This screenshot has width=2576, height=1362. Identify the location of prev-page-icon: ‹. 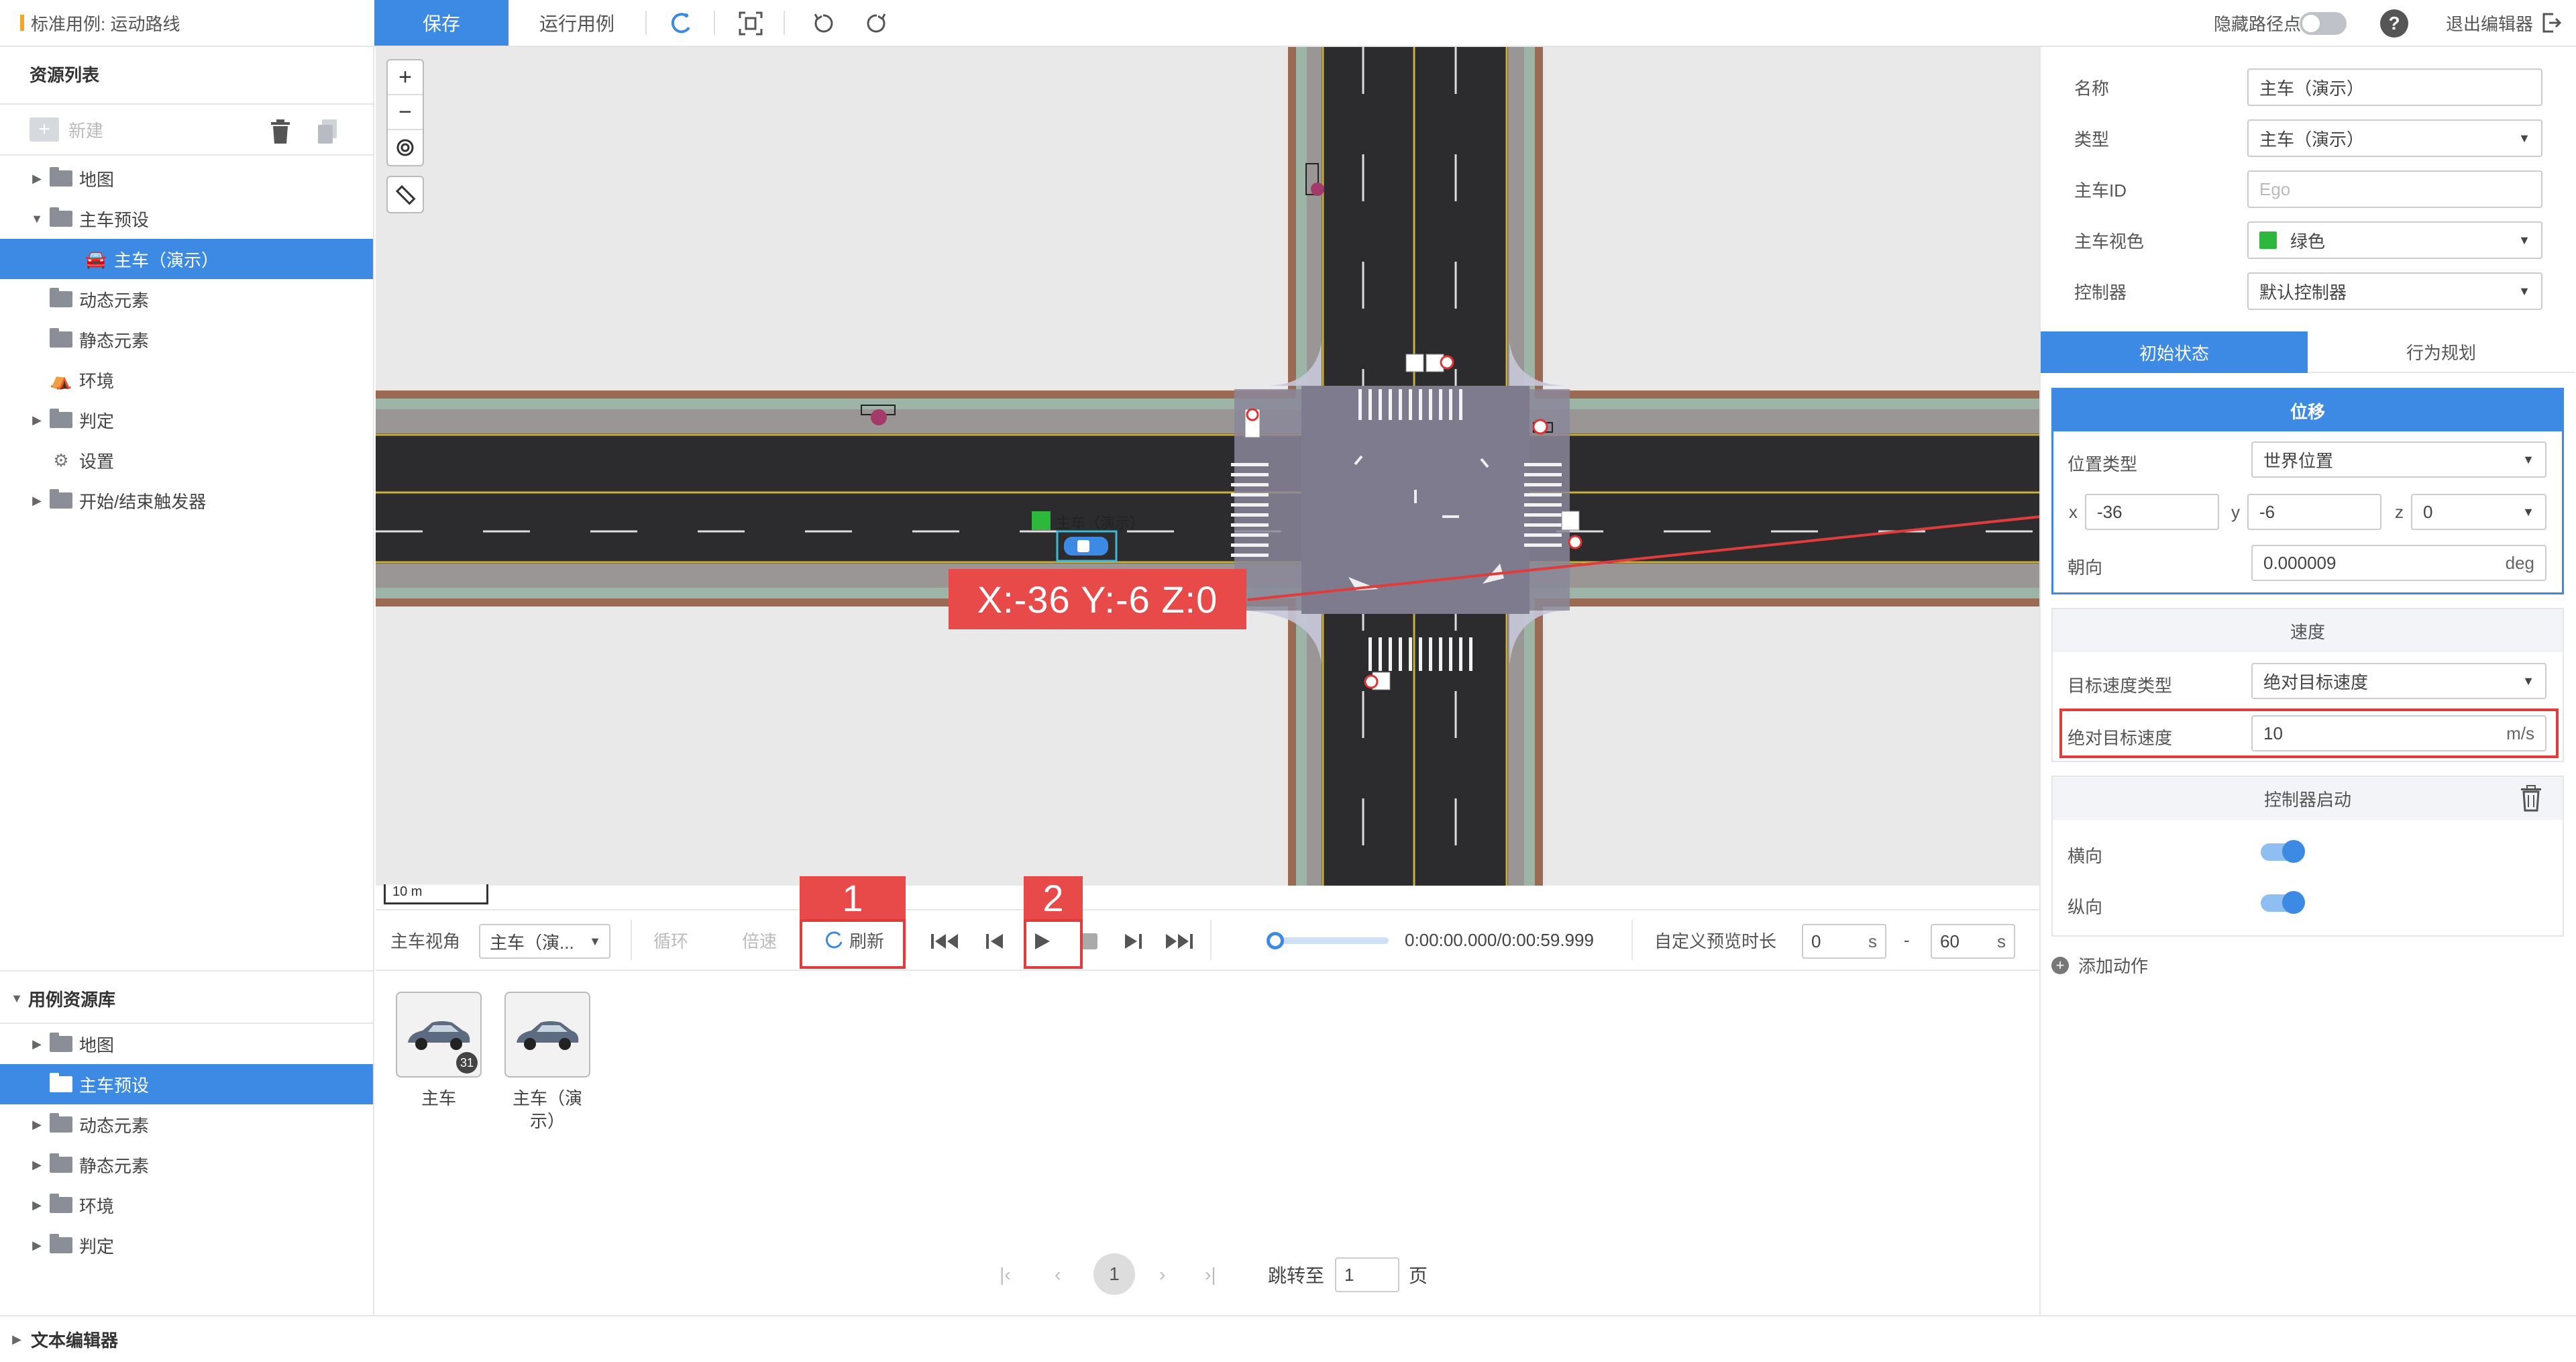
(1058, 1275).